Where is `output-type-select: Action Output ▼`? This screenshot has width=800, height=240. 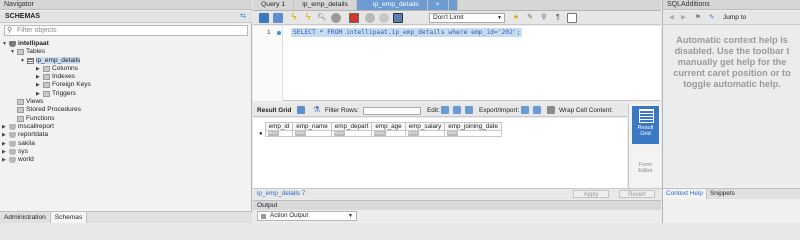
output-type-select: Action Output ▼ is located at coordinates (307, 216).